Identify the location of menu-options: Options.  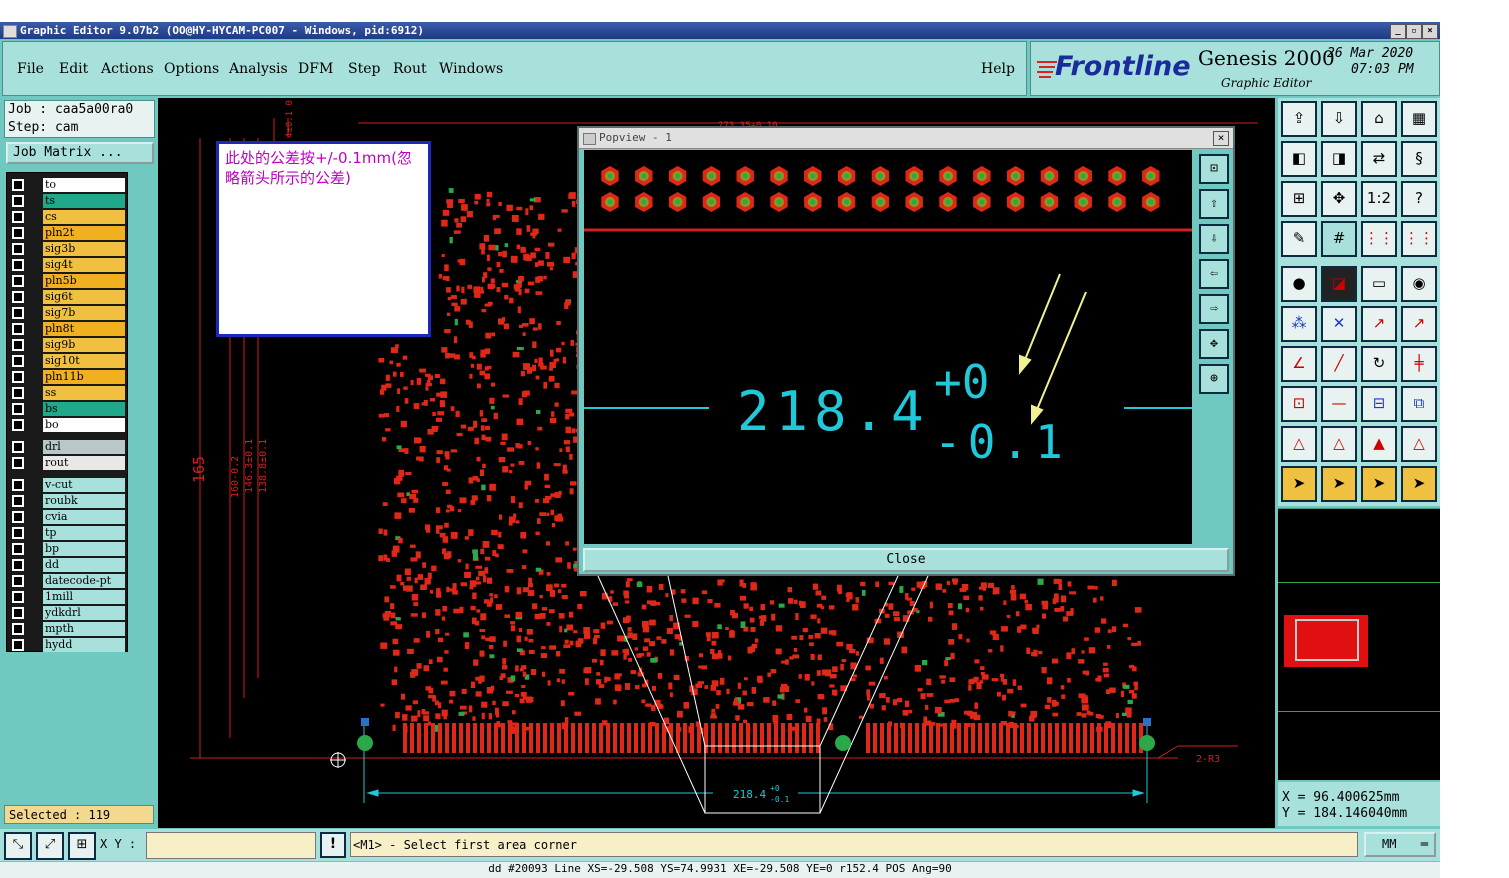
(191, 69).